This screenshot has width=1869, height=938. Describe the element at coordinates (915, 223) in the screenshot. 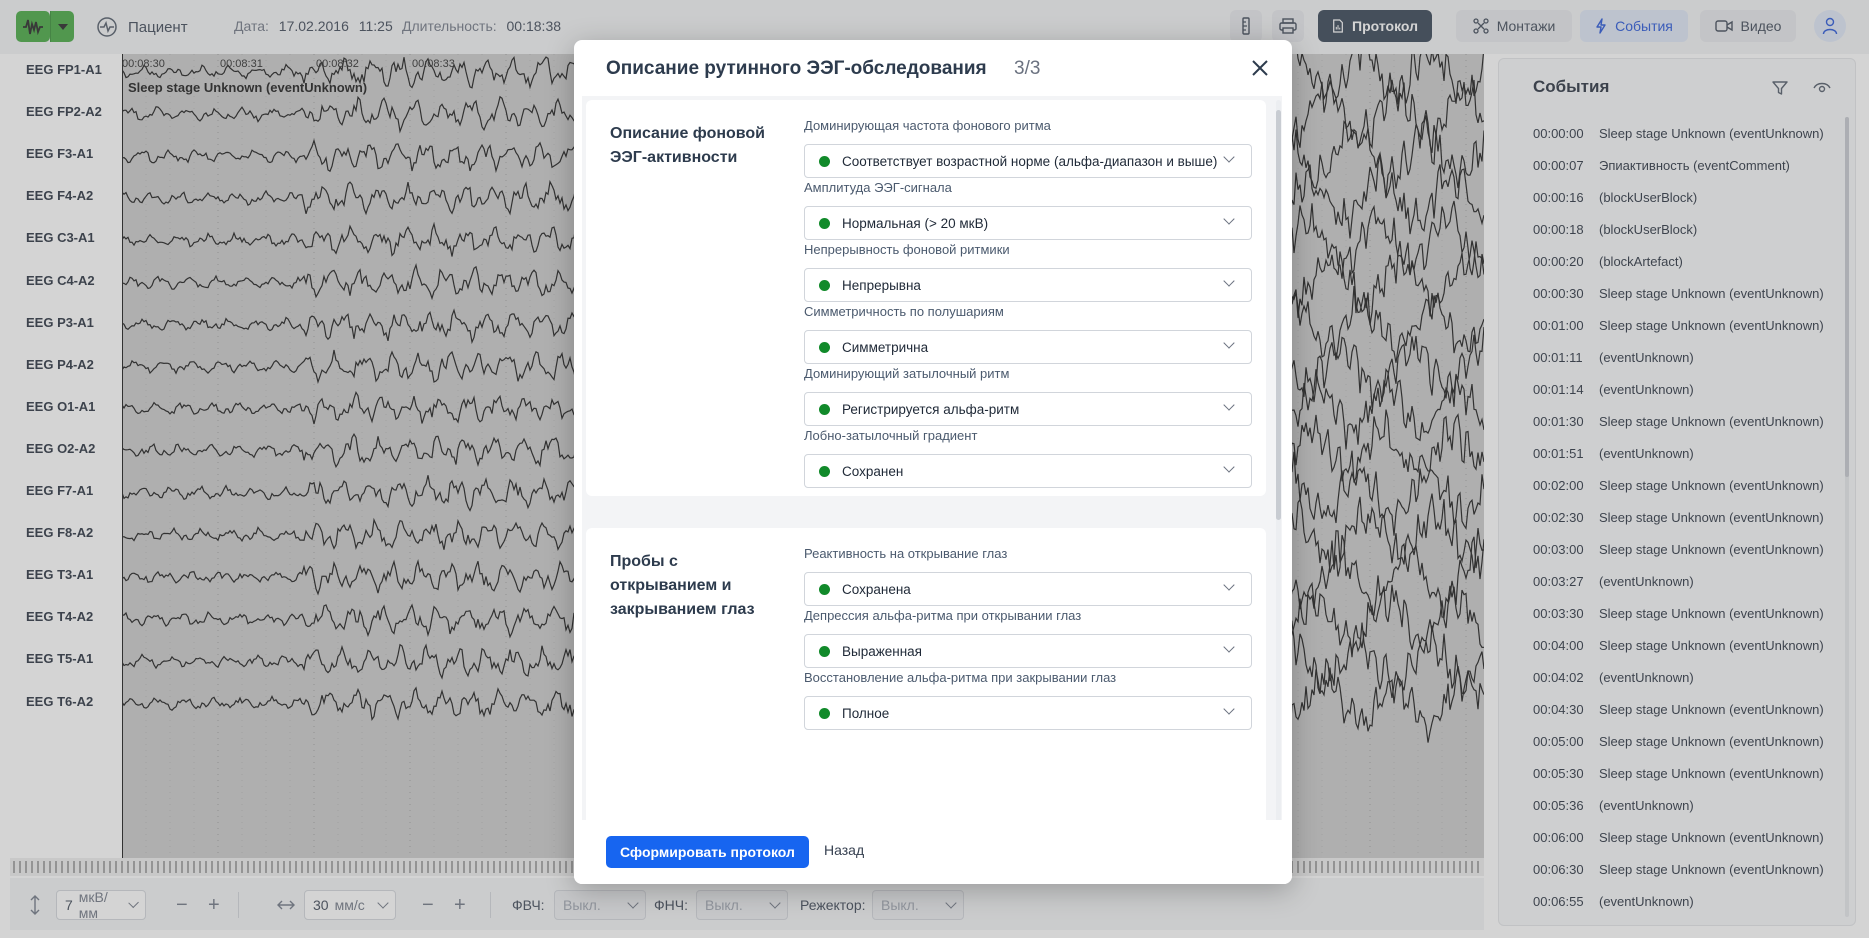

I see `field-value: Нормальная (> 20 мкВ)` at that location.